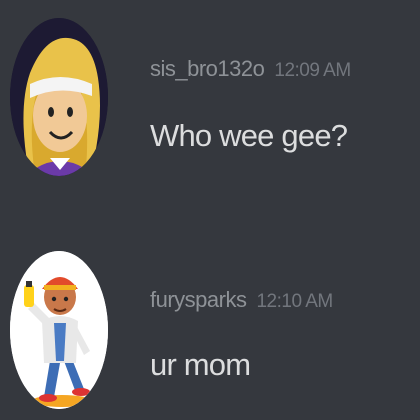 Image resolution: width=420 pixels, height=420 pixels. I want to click on timestamp: 12:10 AM, so click(294, 301).